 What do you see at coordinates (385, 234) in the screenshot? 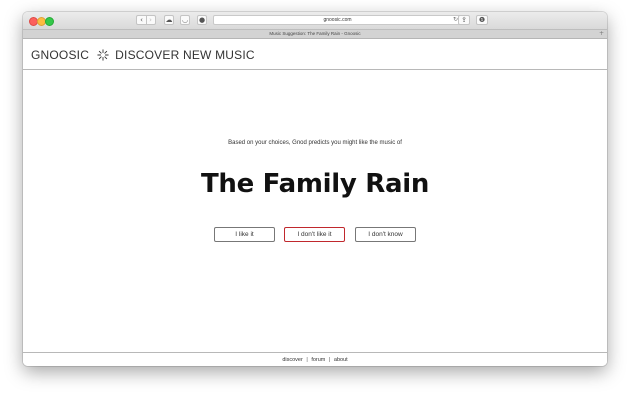
I see `dont-know-button: I don't know` at bounding box center [385, 234].